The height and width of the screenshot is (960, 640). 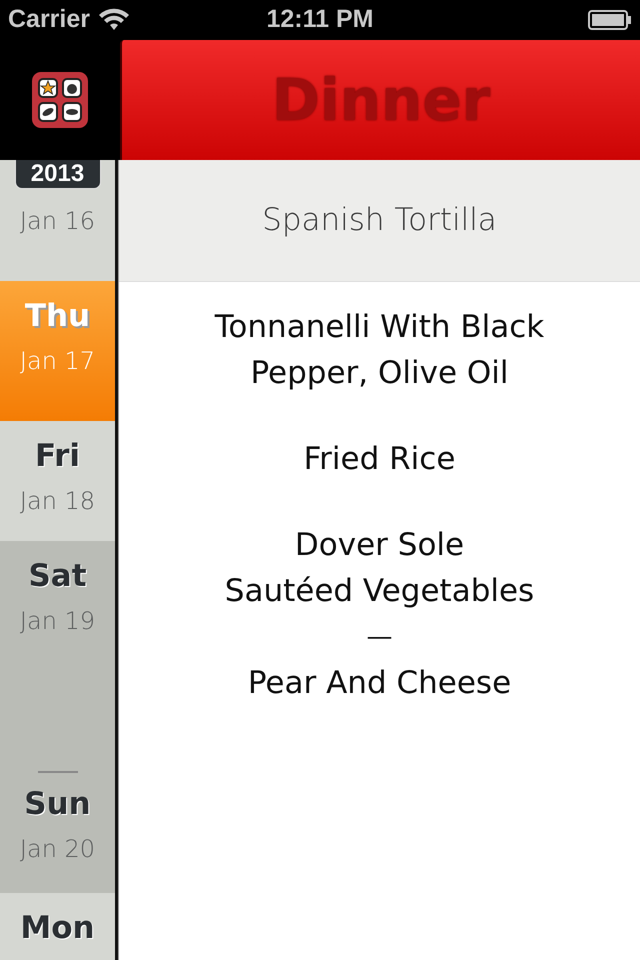 I want to click on day-date: Jan 18, so click(x=58, y=502).